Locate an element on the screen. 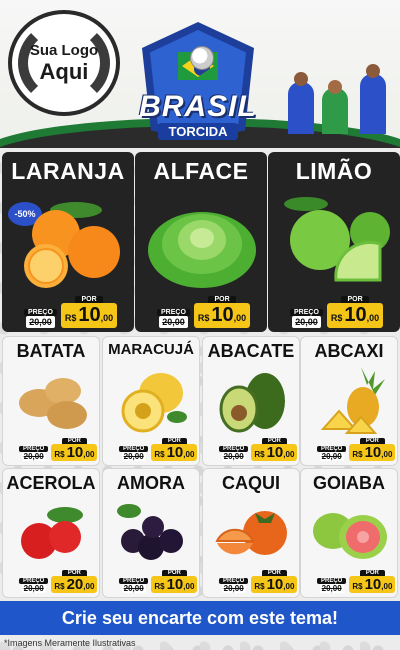 This screenshot has height=650, width=400. cta-banner: Crie seu encarte com este tema! is located at coordinates (200, 618).